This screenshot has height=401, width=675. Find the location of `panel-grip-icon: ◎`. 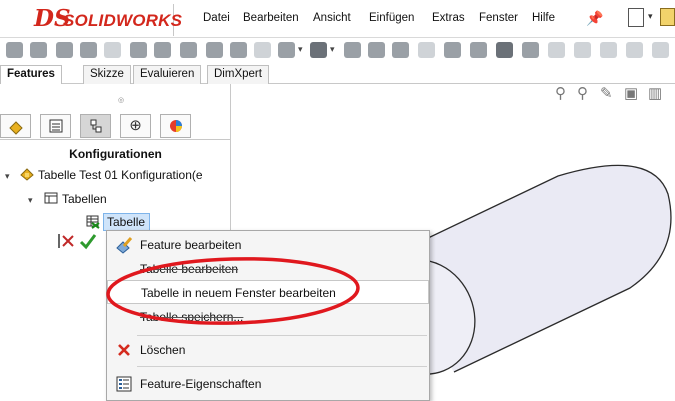

panel-grip-icon: ◎ is located at coordinates (121, 100).